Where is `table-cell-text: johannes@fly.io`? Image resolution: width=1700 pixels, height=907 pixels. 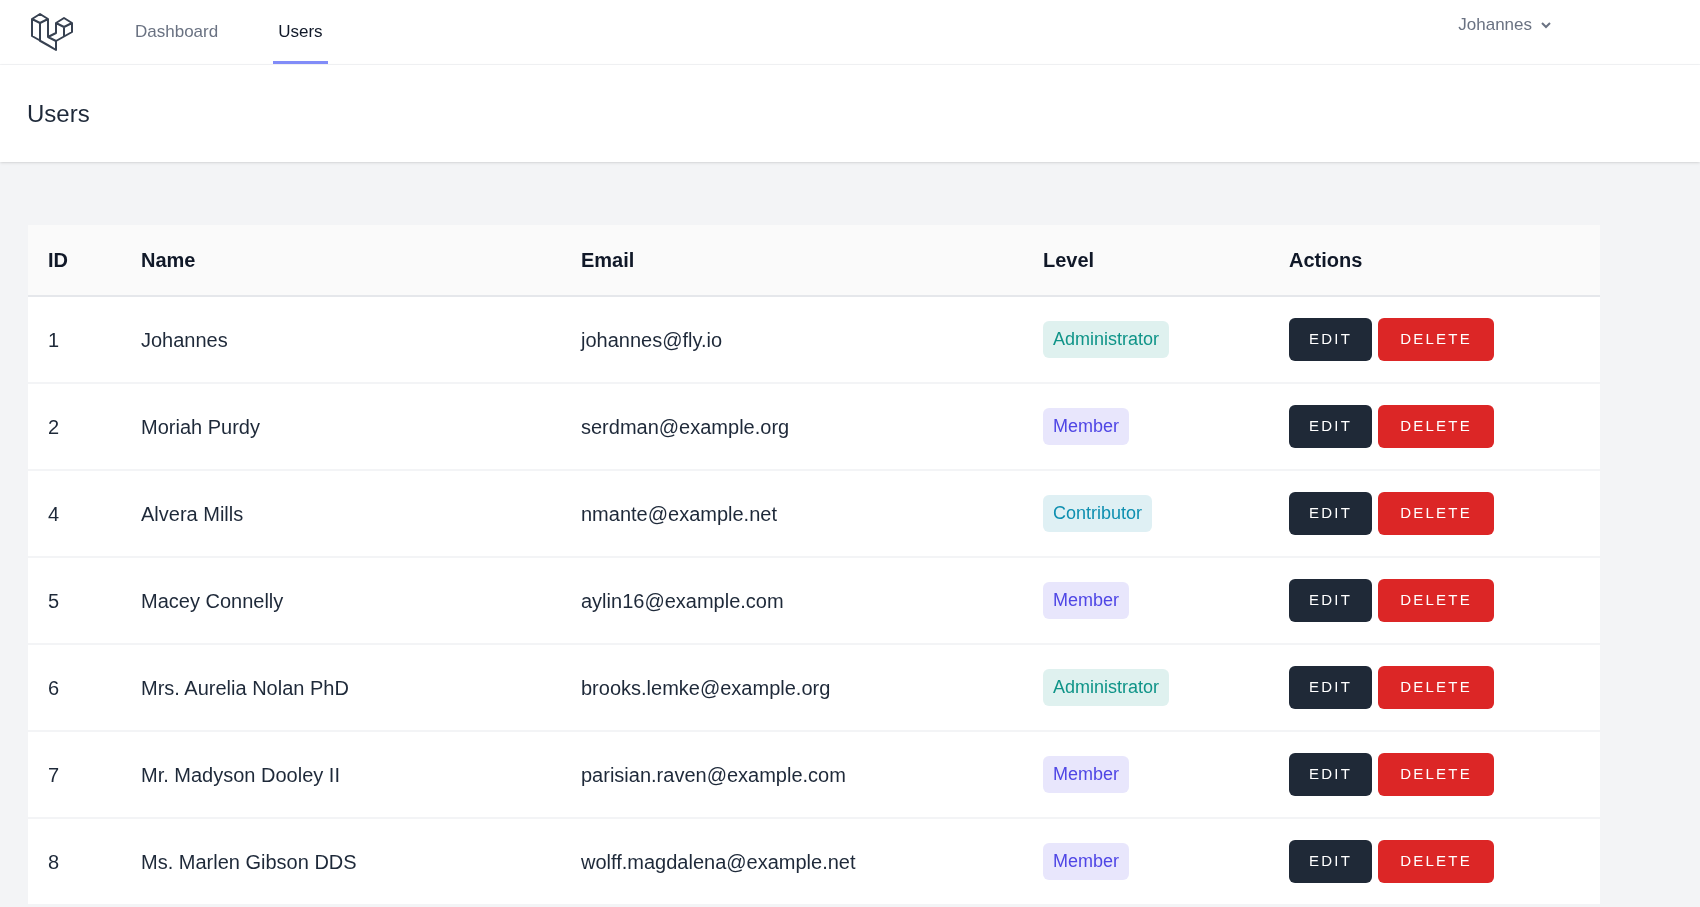 table-cell-text: johannes@fly.io is located at coordinates (652, 340).